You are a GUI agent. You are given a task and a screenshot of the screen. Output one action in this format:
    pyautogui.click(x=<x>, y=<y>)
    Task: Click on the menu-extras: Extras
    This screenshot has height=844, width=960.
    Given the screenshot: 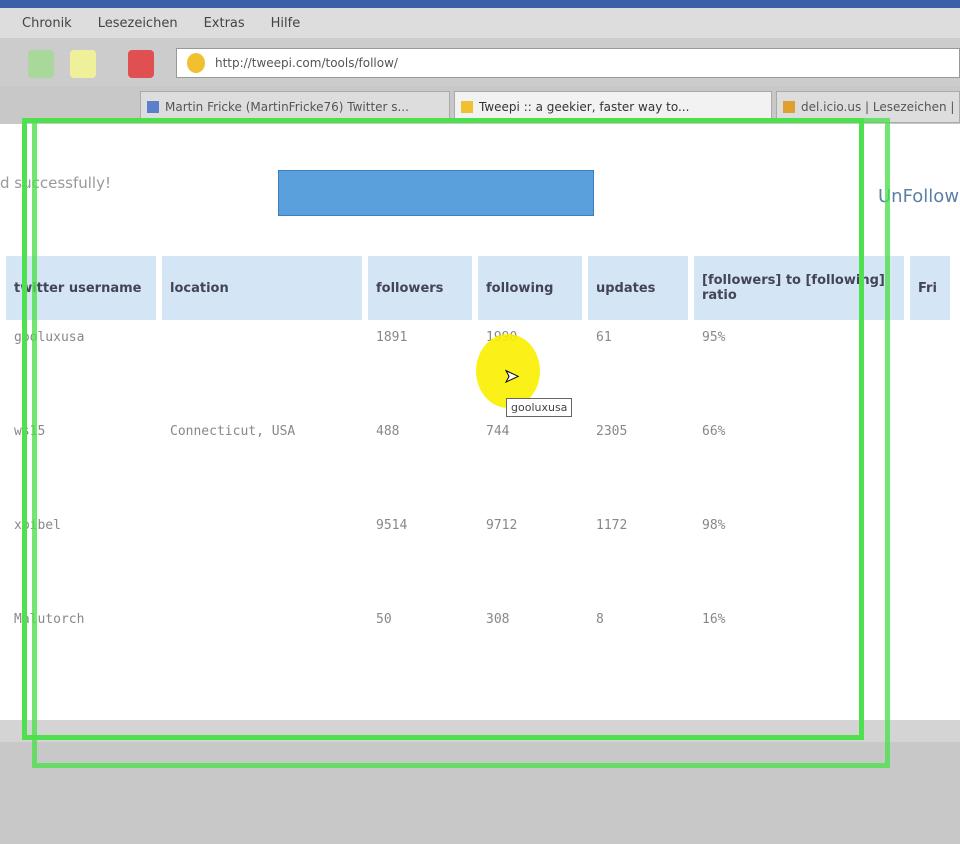 What is the action you would take?
    pyautogui.click(x=224, y=27)
    